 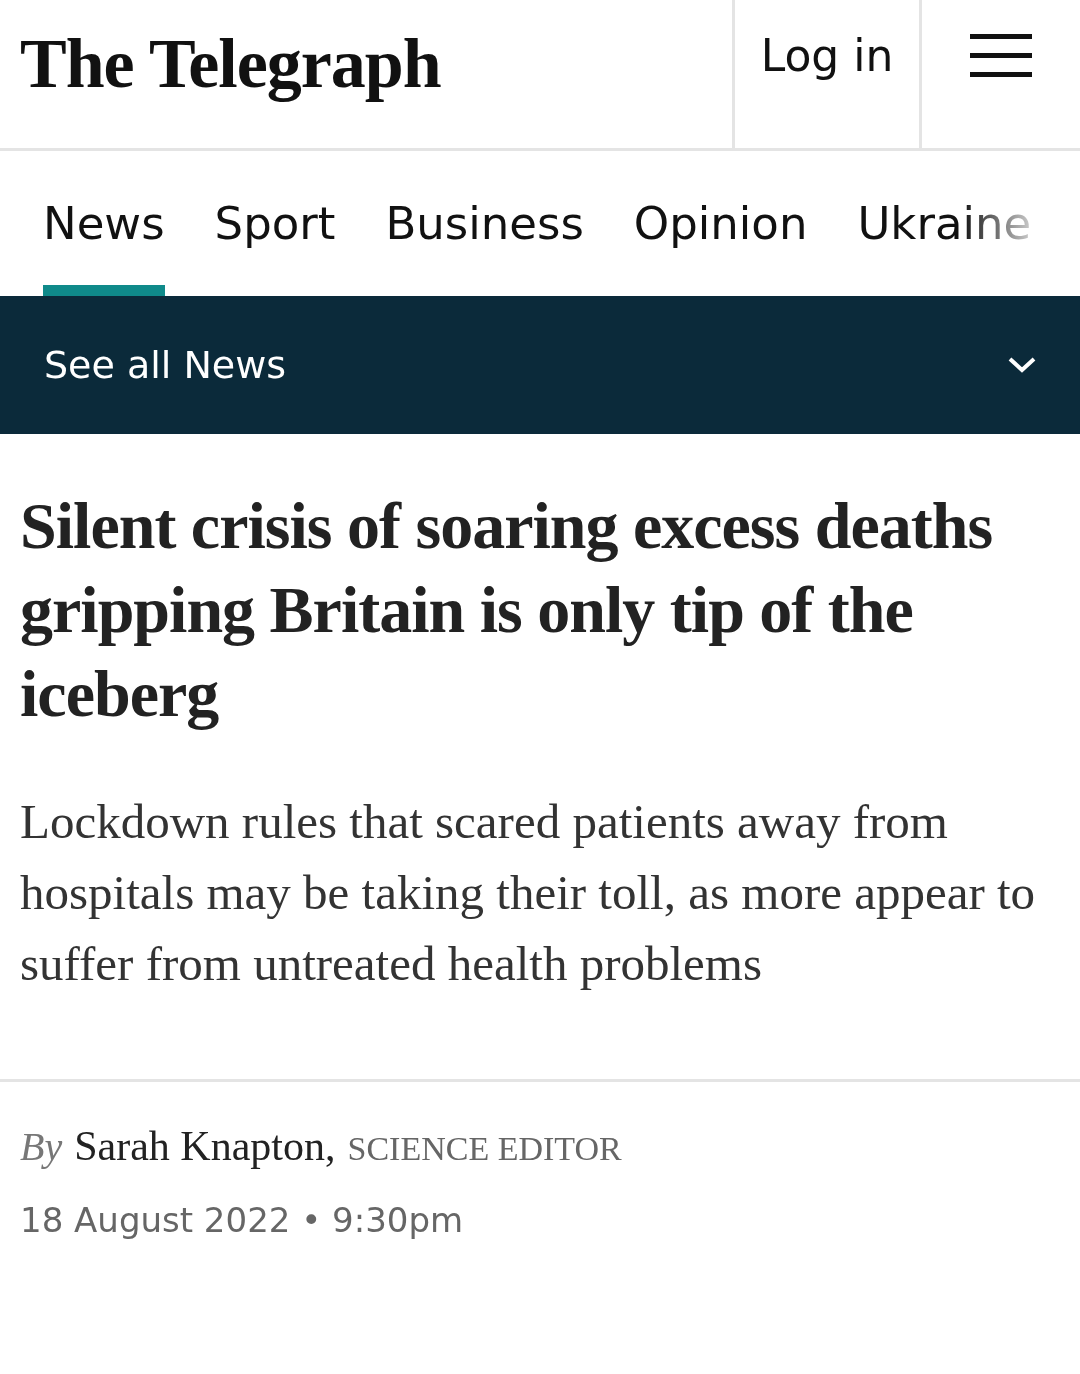 I want to click on nav-tab: Opinion, so click(x=720, y=223).